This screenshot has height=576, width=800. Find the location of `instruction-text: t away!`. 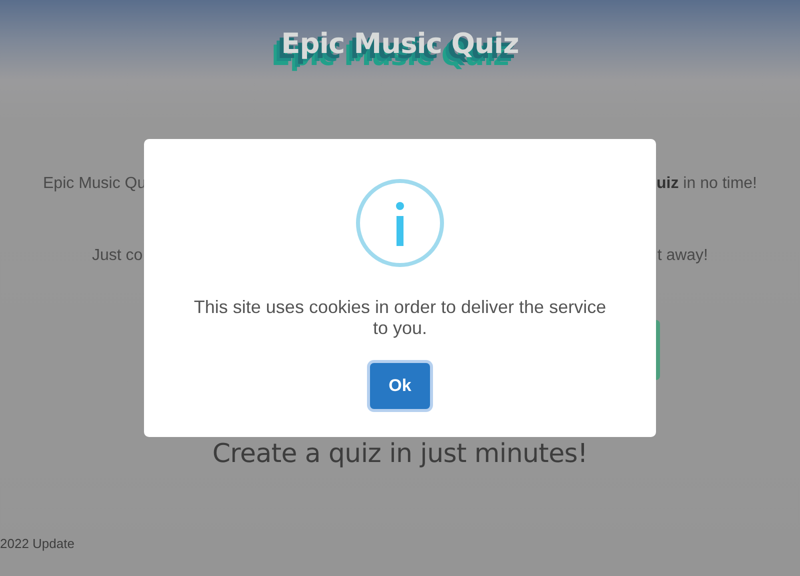

instruction-text: t away! is located at coordinates (682, 256).